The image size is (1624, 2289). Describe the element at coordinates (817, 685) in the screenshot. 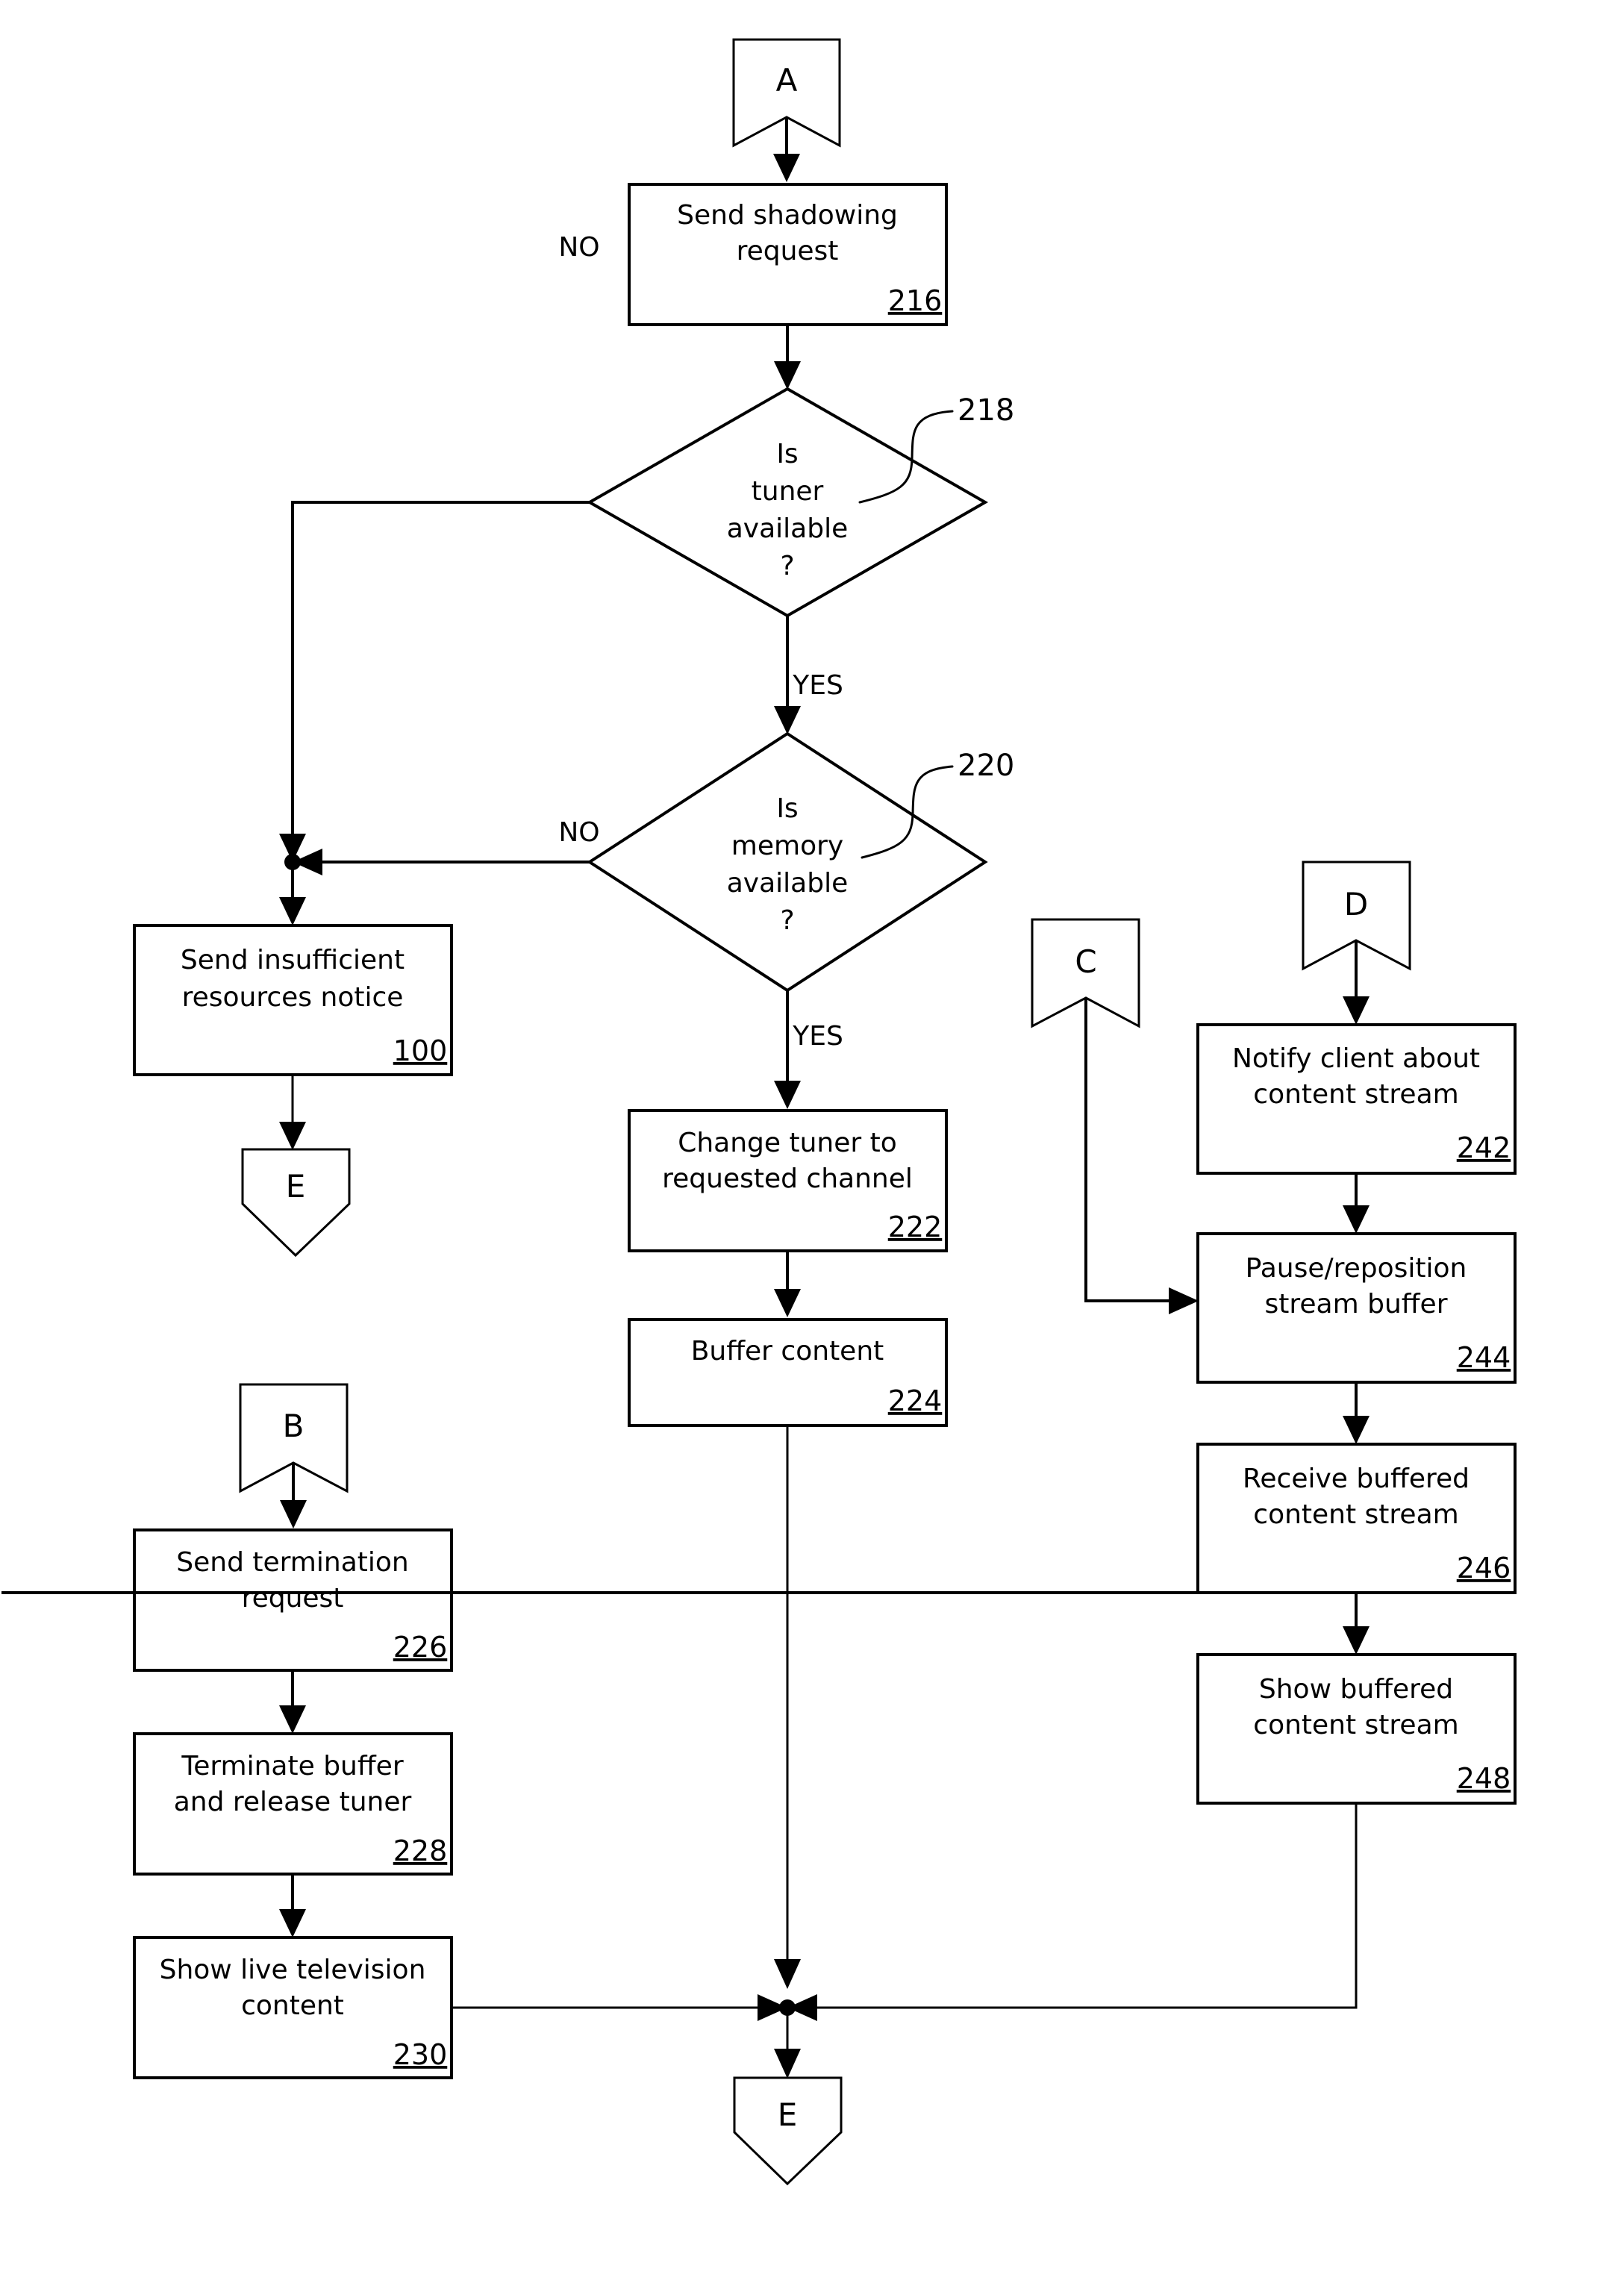

I see `edge-218-yes-label: YES` at that location.